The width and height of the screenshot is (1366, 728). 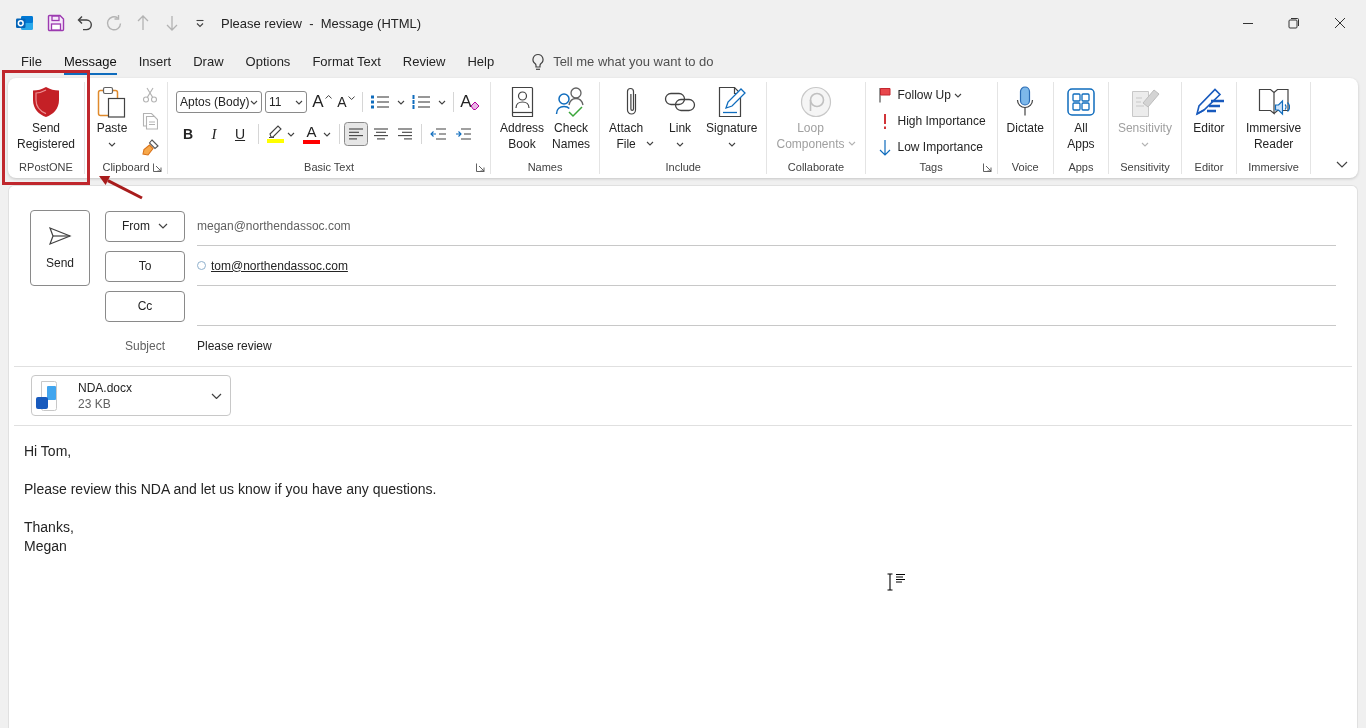 What do you see at coordinates (766, 346) in the screenshot?
I see `subject-field: Please review` at bounding box center [766, 346].